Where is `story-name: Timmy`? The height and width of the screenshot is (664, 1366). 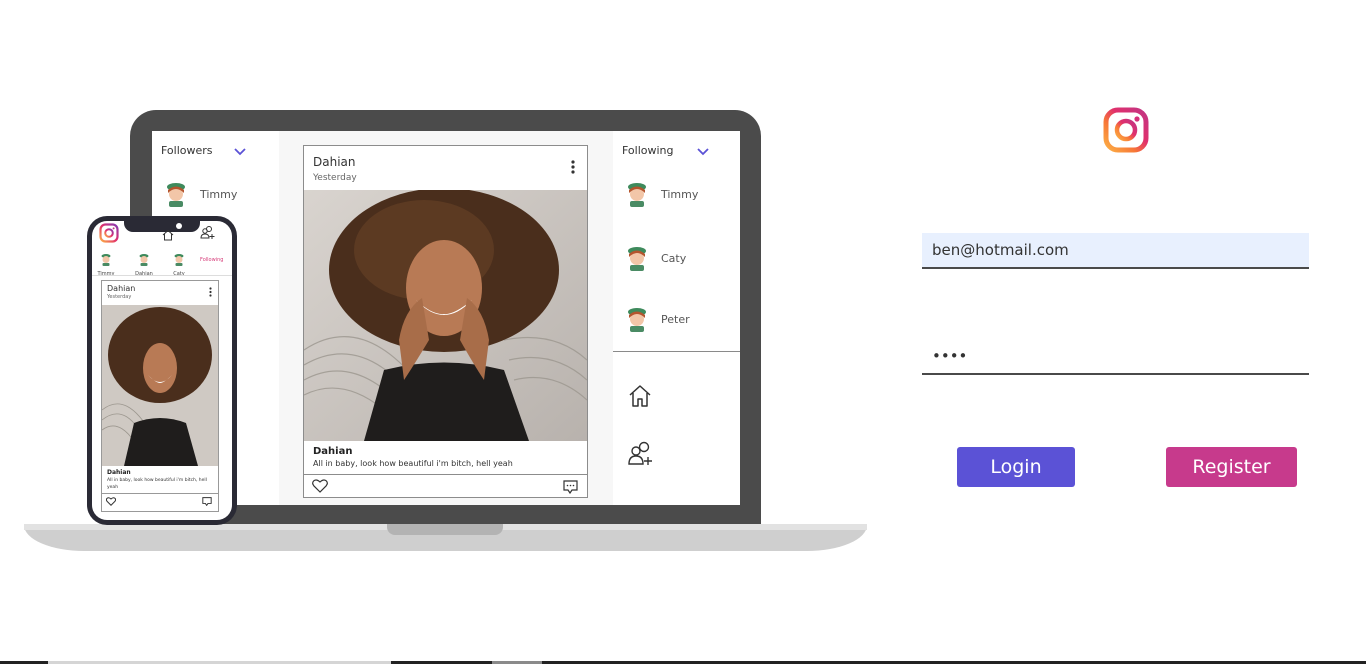 story-name: Timmy is located at coordinates (106, 274).